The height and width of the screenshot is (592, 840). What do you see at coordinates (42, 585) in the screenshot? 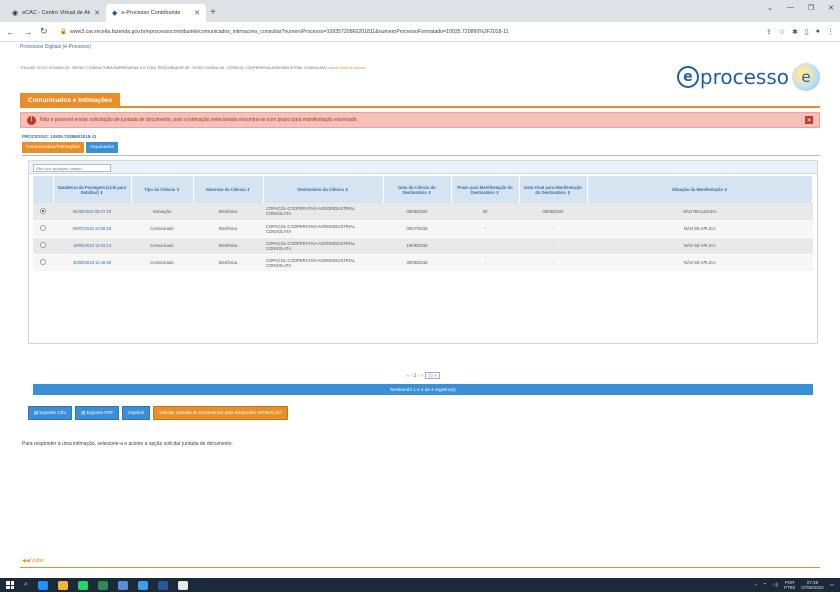
I see `edge-icon` at bounding box center [42, 585].